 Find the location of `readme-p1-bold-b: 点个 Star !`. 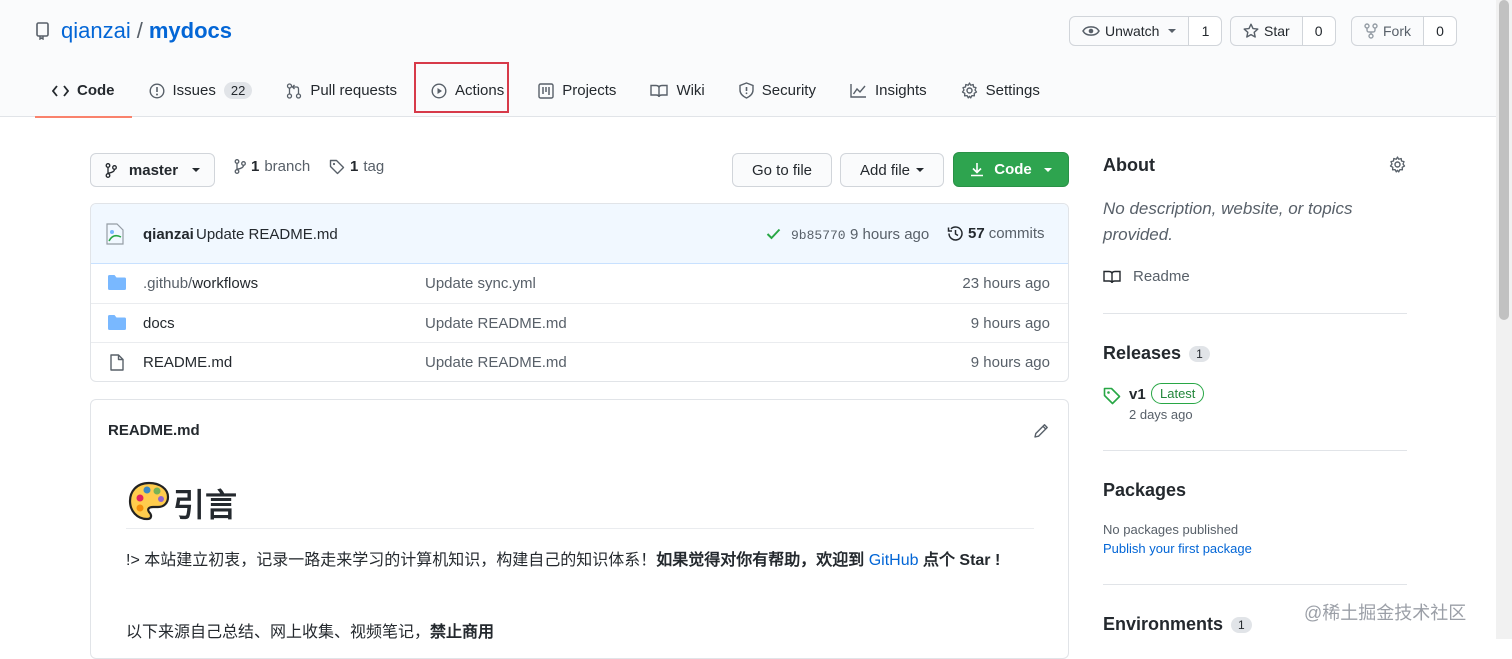

readme-p1-bold-b: 点个 Star ! is located at coordinates (959, 560).